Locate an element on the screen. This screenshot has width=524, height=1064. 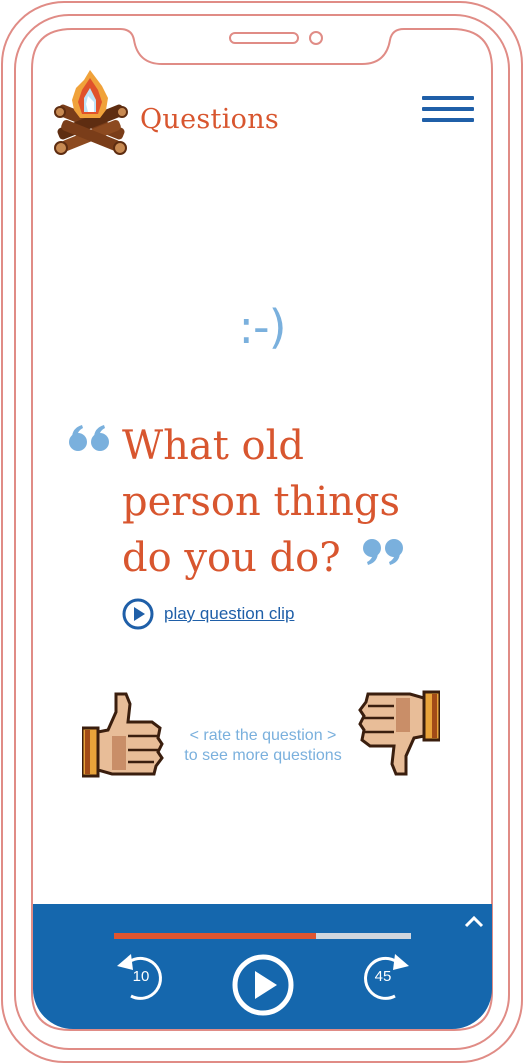
rewind-seconds: 10 is located at coordinates (141, 976).